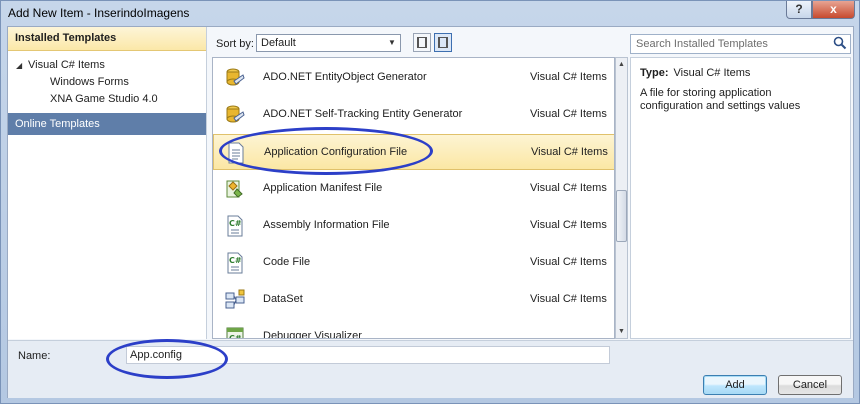 The image size is (860, 404). I want to click on name-bar: Name: App.config, so click(430, 354).